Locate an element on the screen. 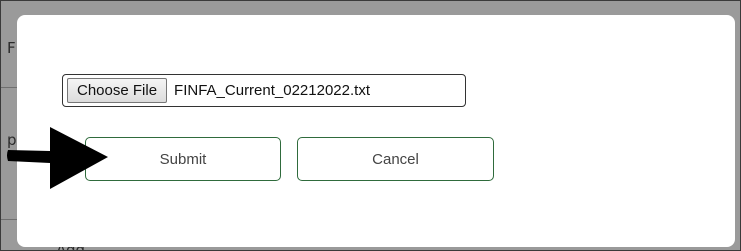  choose-file-button: Choose File is located at coordinates (117, 90).